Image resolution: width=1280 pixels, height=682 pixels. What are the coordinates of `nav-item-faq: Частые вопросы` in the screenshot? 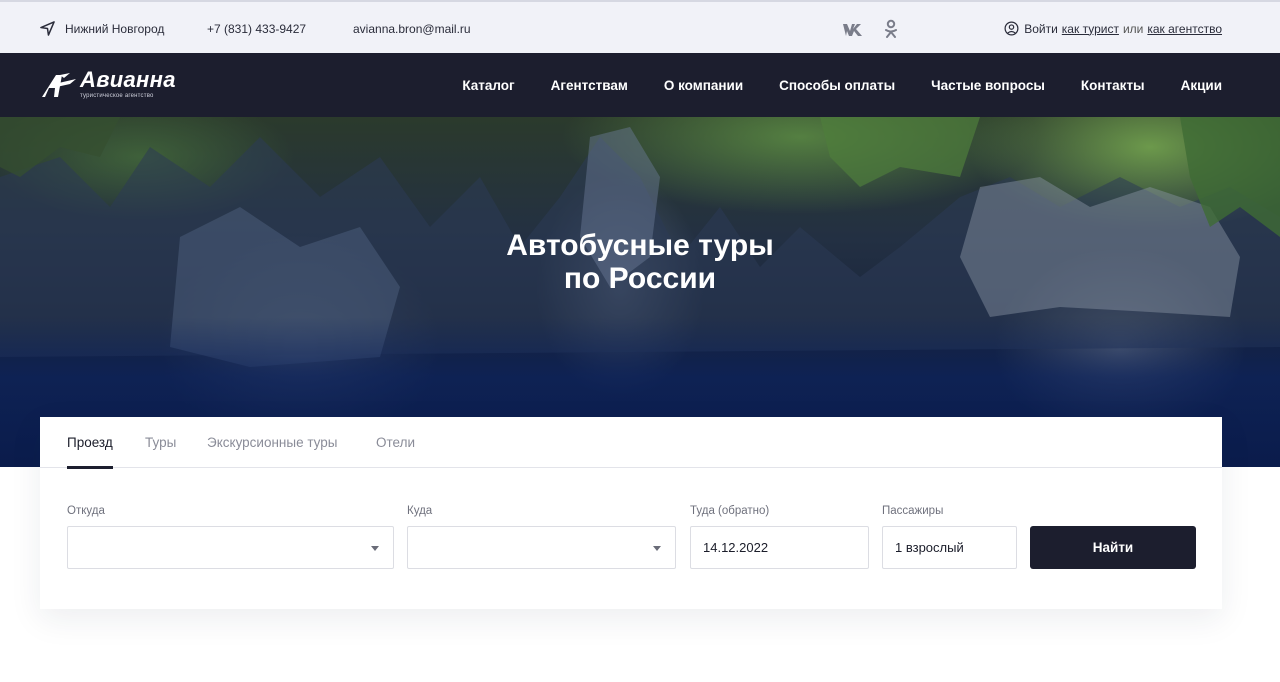 It's located at (988, 85).